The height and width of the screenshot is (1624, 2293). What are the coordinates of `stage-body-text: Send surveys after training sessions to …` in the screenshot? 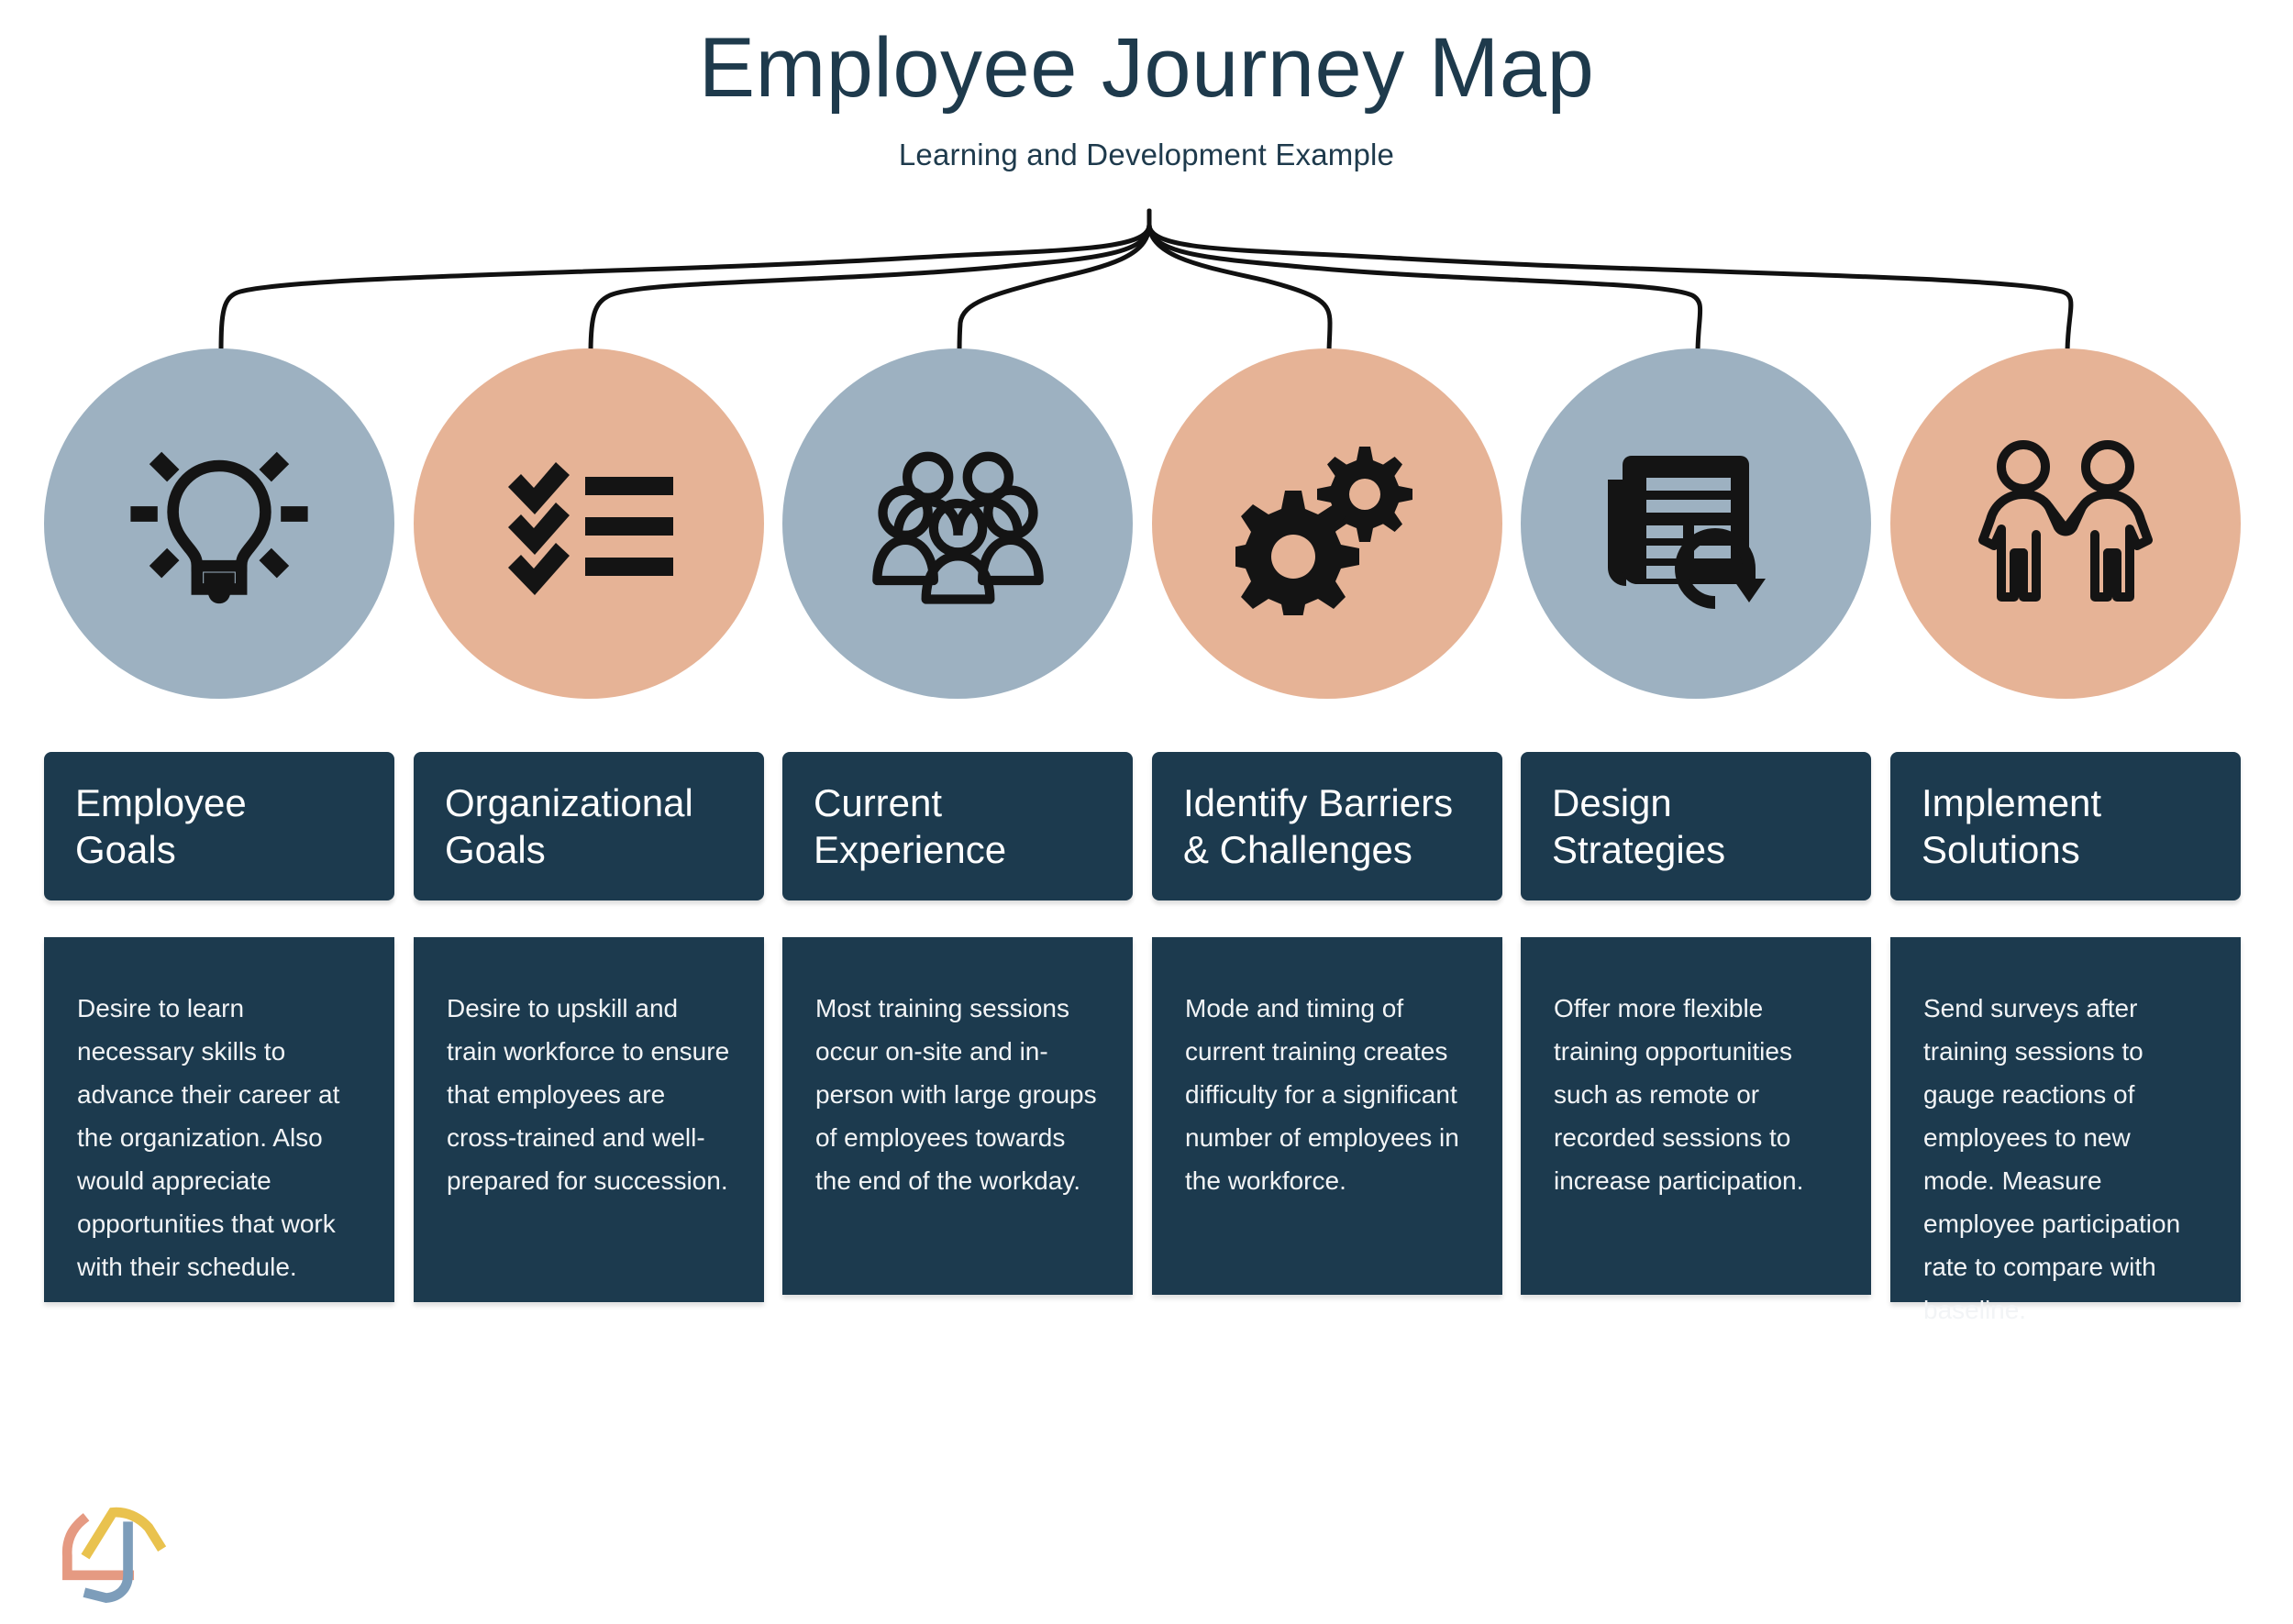 It's located at (2052, 1159).